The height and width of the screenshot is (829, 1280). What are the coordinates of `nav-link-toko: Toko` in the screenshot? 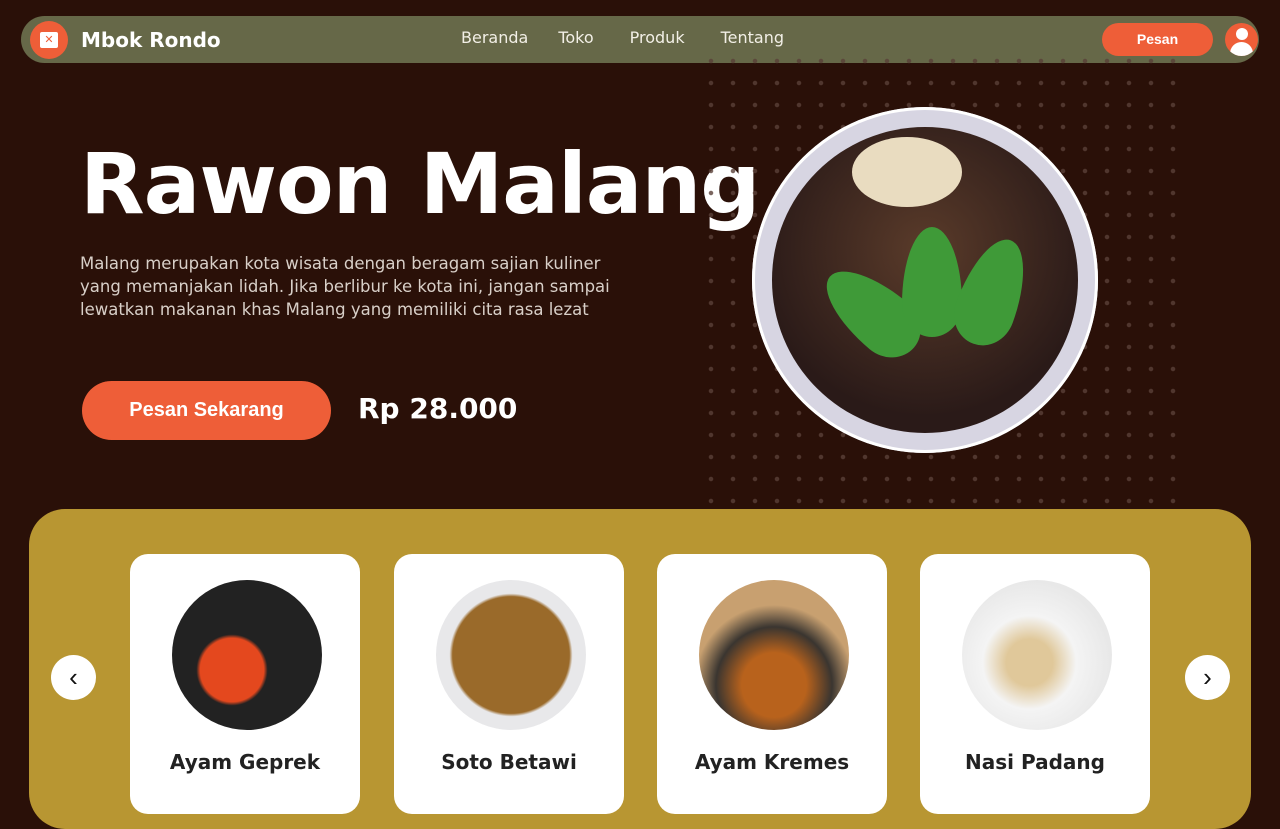 It's located at (575, 37).